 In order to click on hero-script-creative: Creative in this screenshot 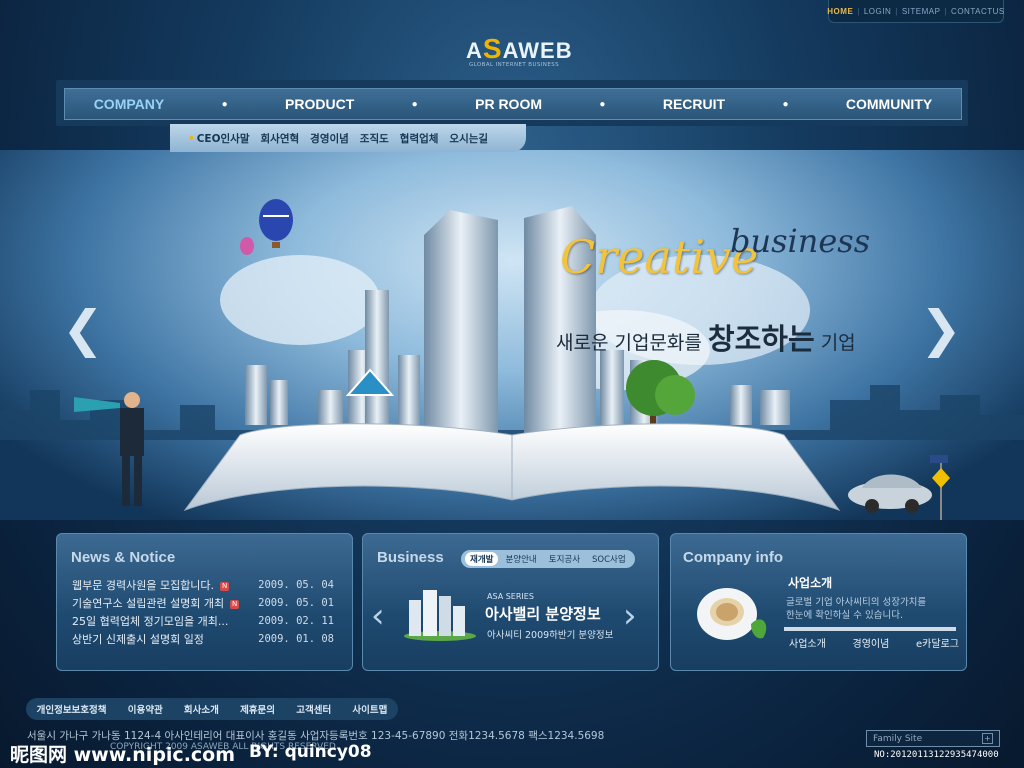, I will do `click(659, 257)`.